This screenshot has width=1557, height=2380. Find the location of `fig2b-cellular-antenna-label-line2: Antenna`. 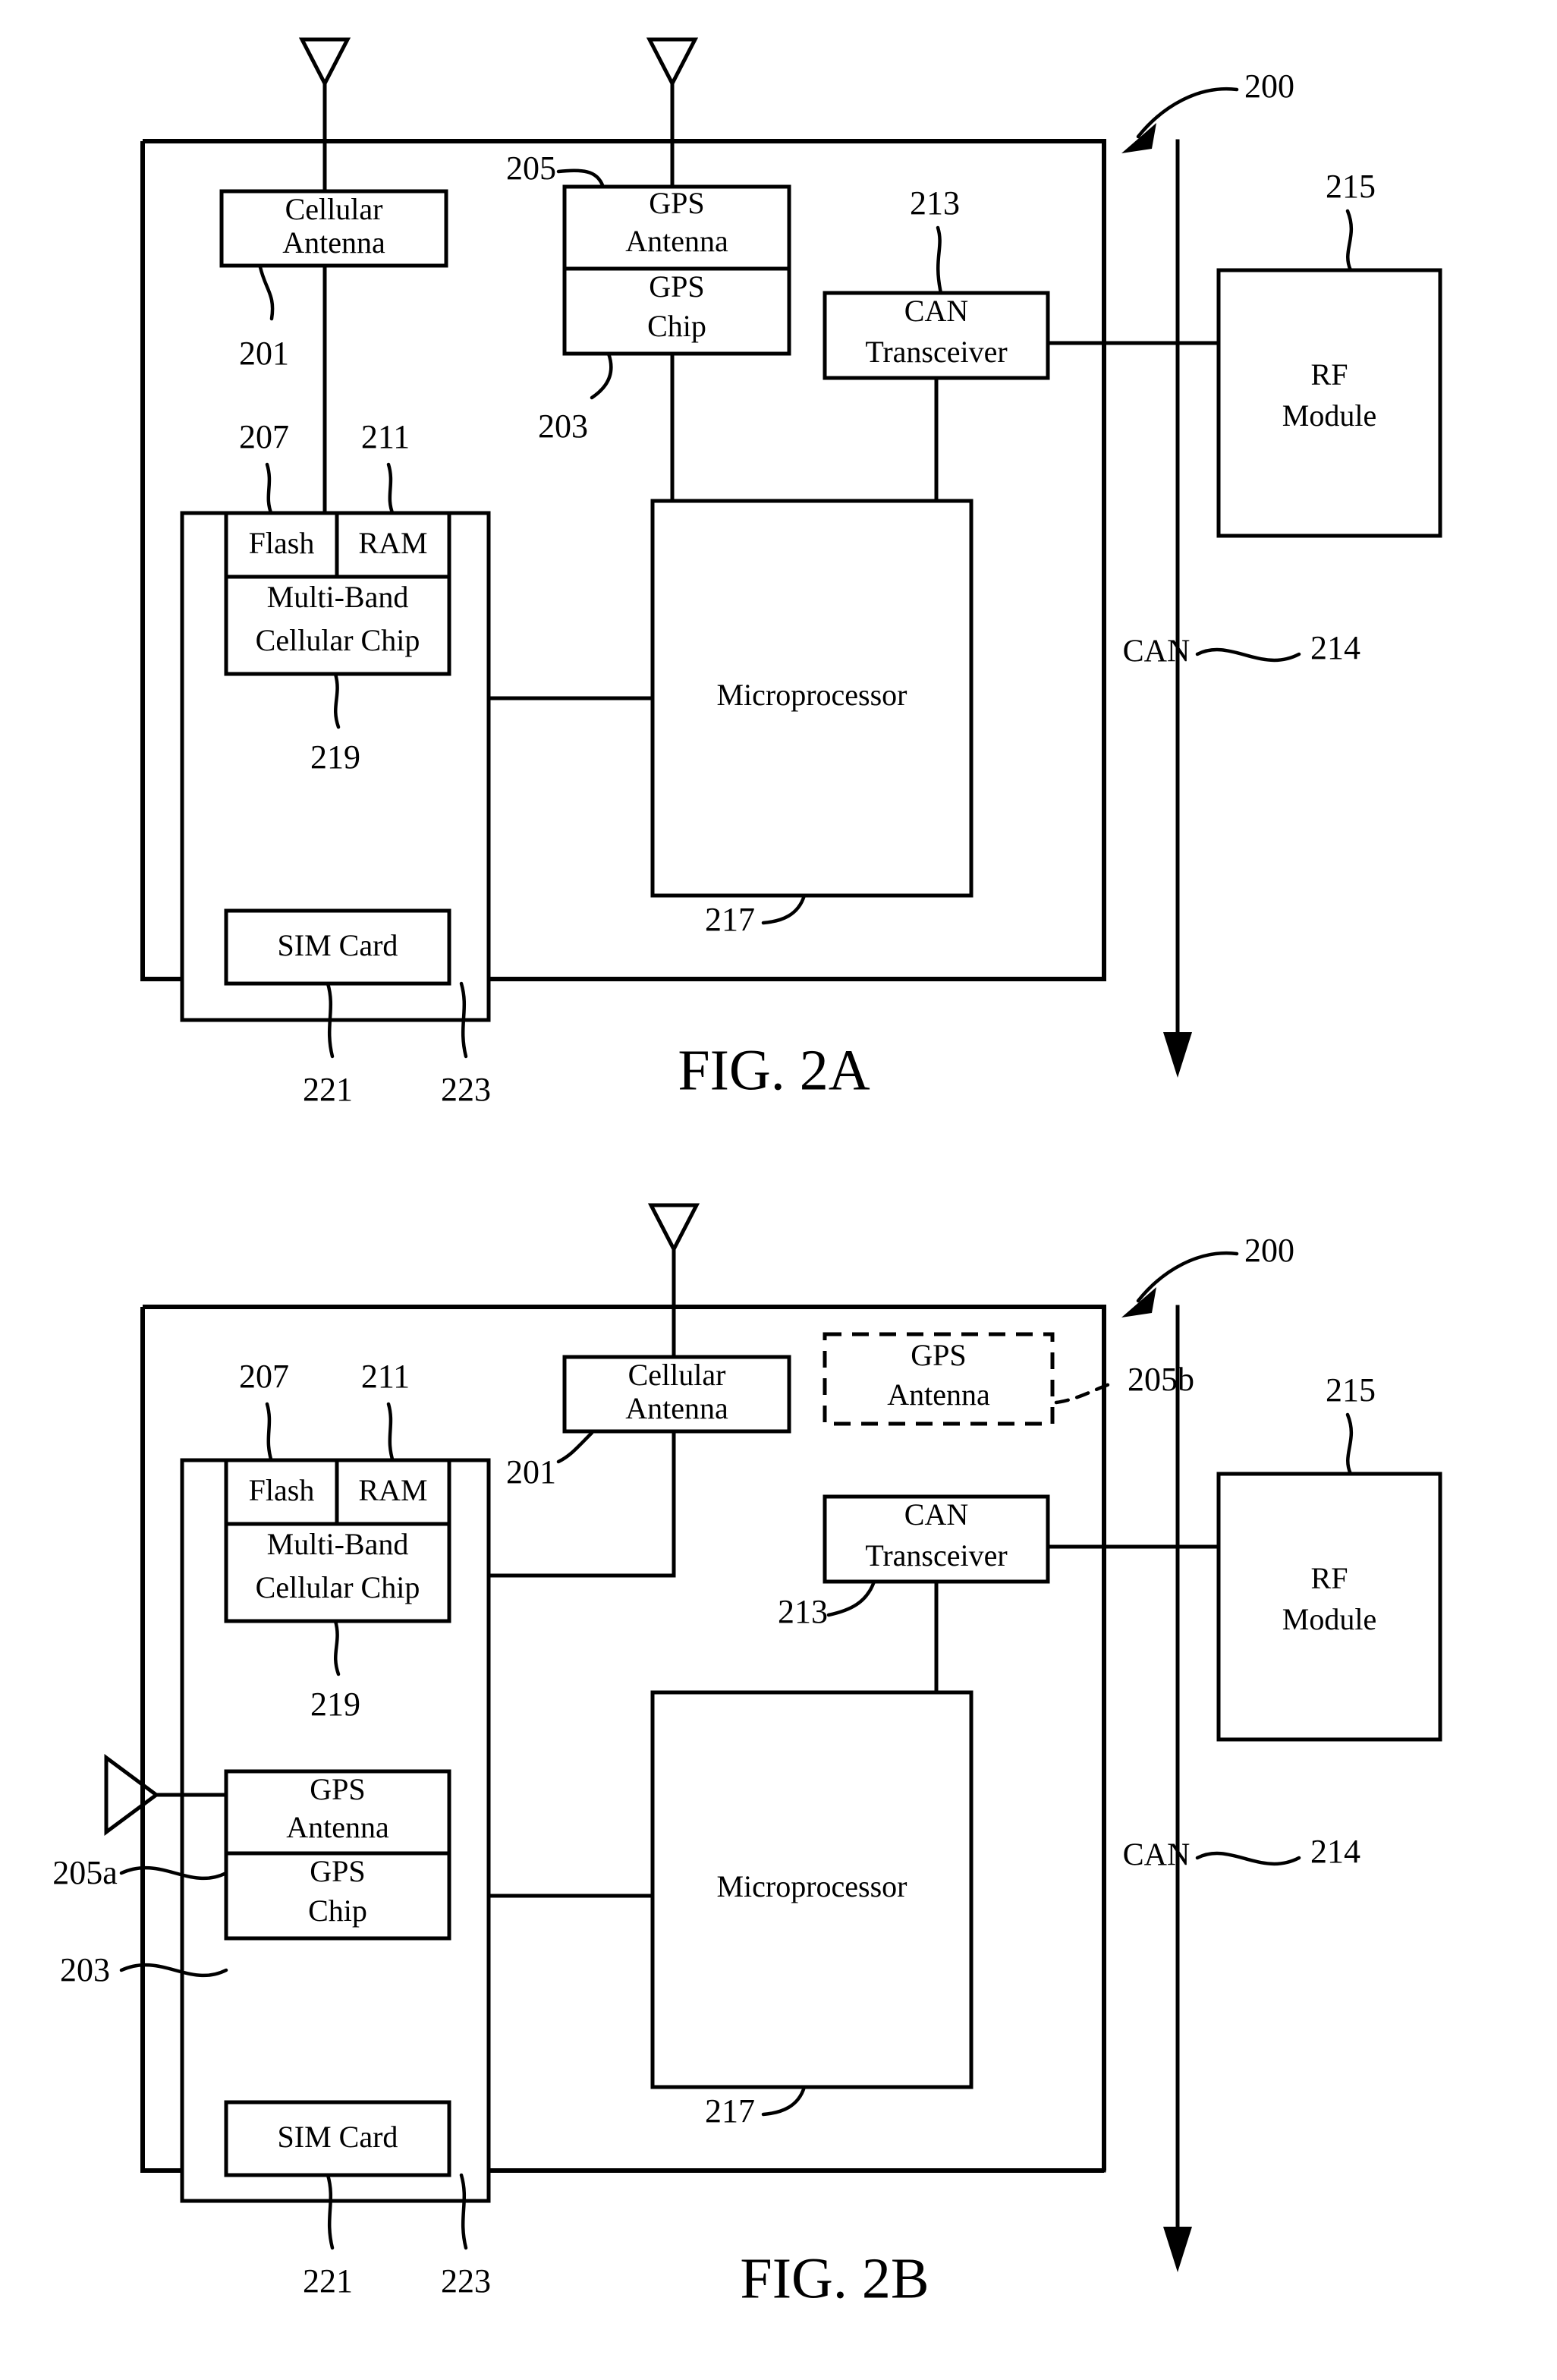

fig2b-cellular-antenna-label-line2: Antenna is located at coordinates (676, 1408).